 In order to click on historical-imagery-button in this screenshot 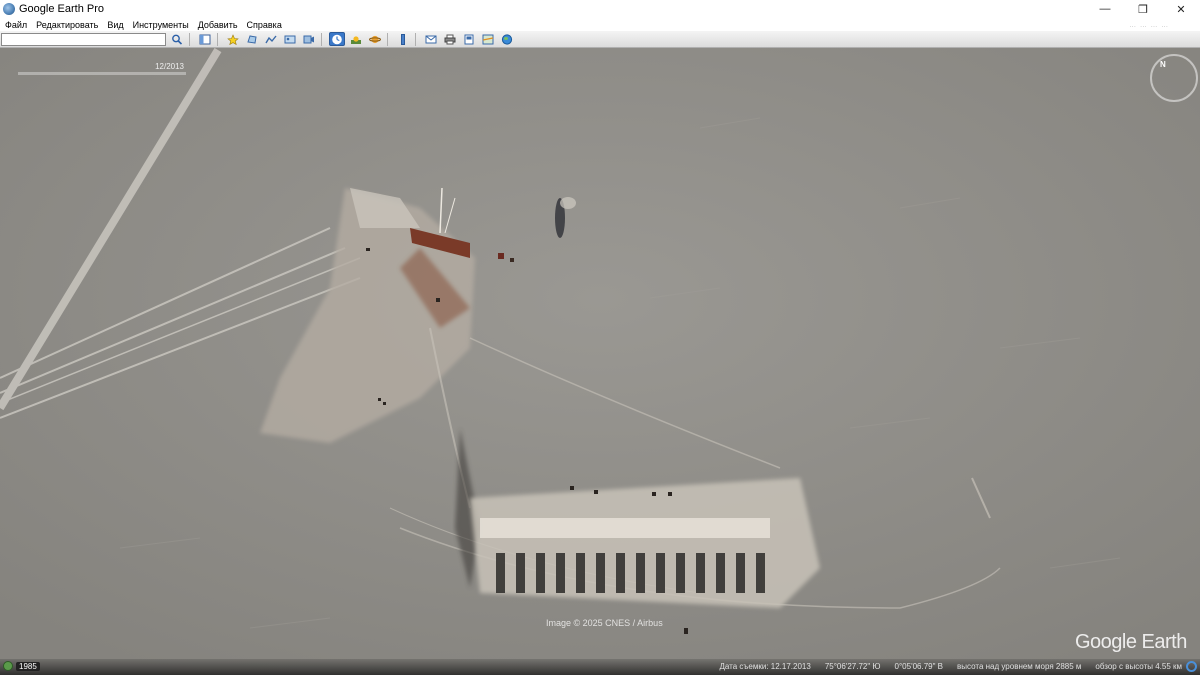, I will do `click(337, 39)`.